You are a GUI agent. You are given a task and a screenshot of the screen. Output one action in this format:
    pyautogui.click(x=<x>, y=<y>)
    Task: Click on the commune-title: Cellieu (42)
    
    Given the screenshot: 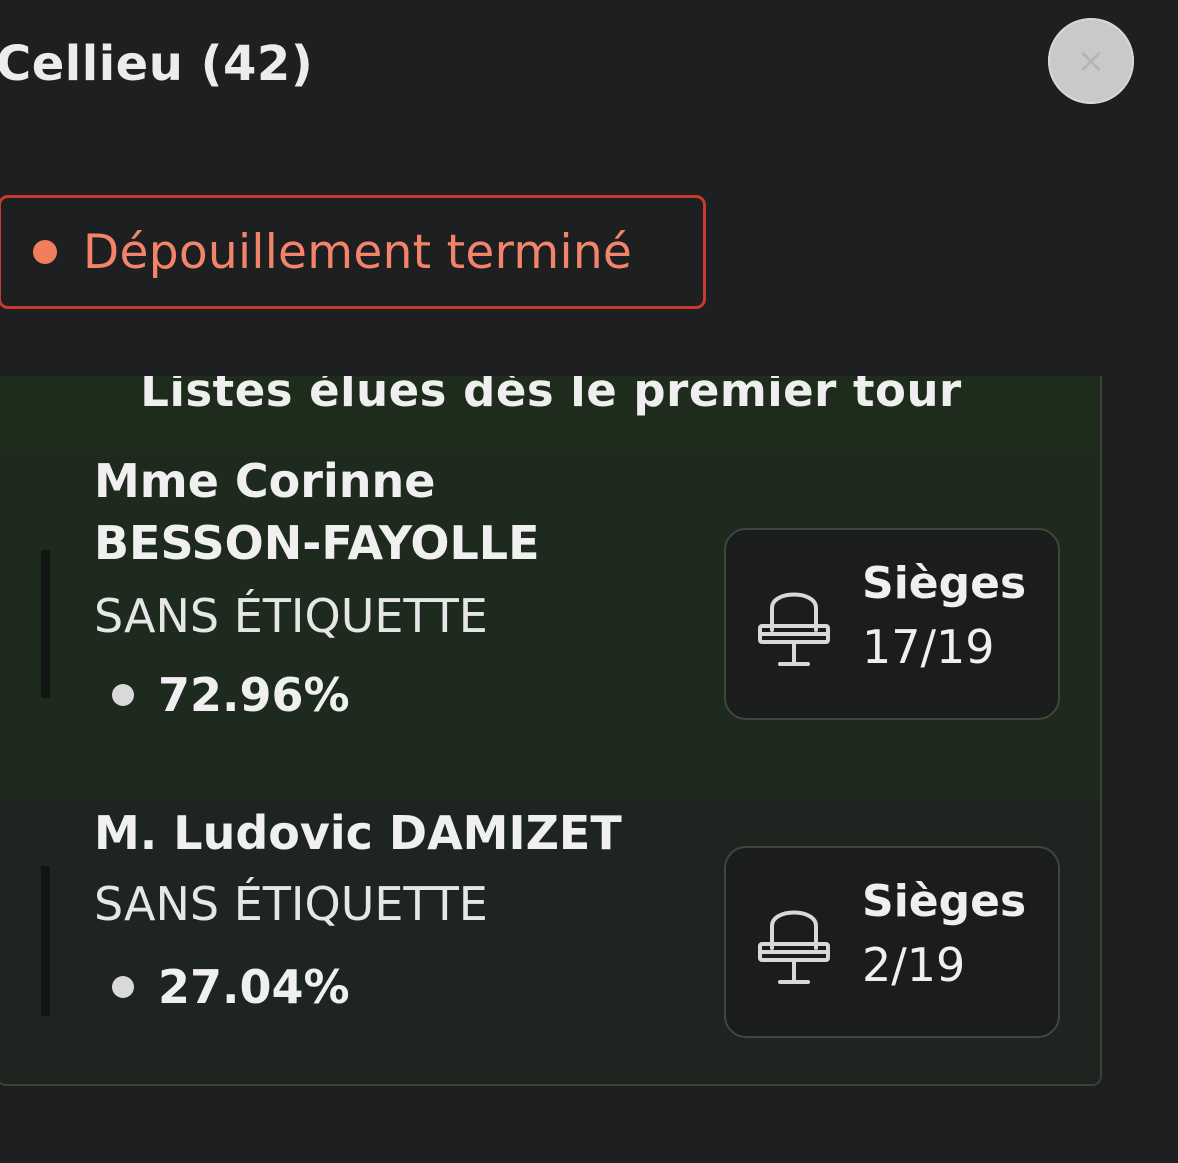 What is the action you would take?
    pyautogui.click(x=157, y=64)
    